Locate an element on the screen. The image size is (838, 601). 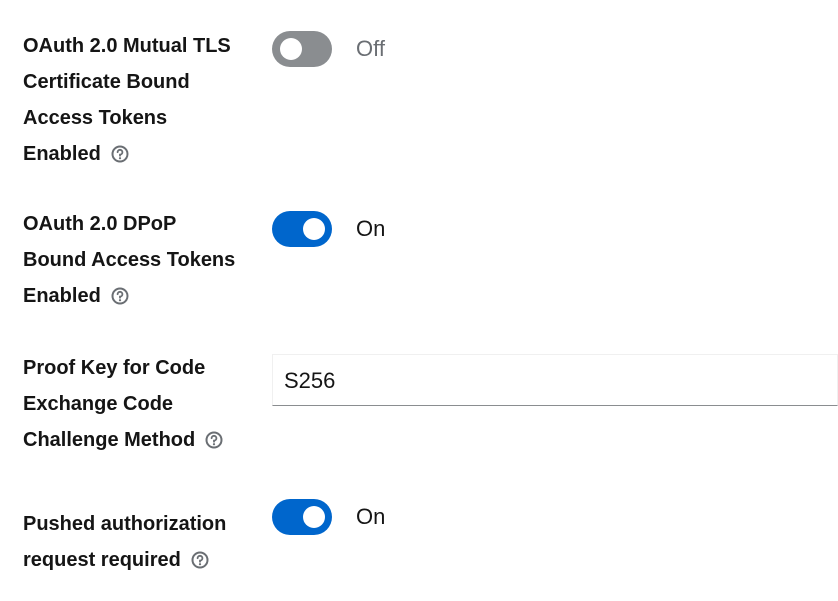
label-line: OAuth 2.0 Mutual TLS is located at coordinates (127, 46).